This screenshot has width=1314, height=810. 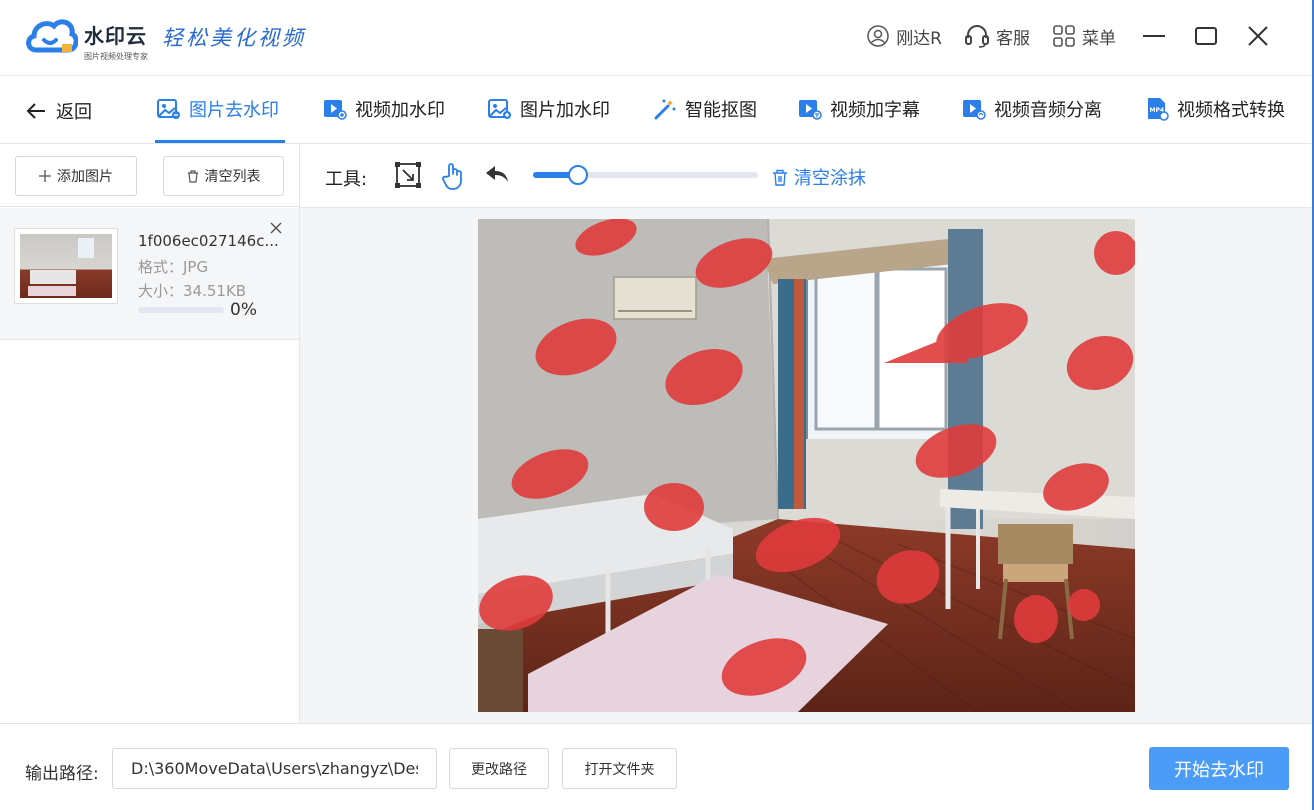 I want to click on tab-image-watermark-removal: 图片去水印, so click(x=218, y=109).